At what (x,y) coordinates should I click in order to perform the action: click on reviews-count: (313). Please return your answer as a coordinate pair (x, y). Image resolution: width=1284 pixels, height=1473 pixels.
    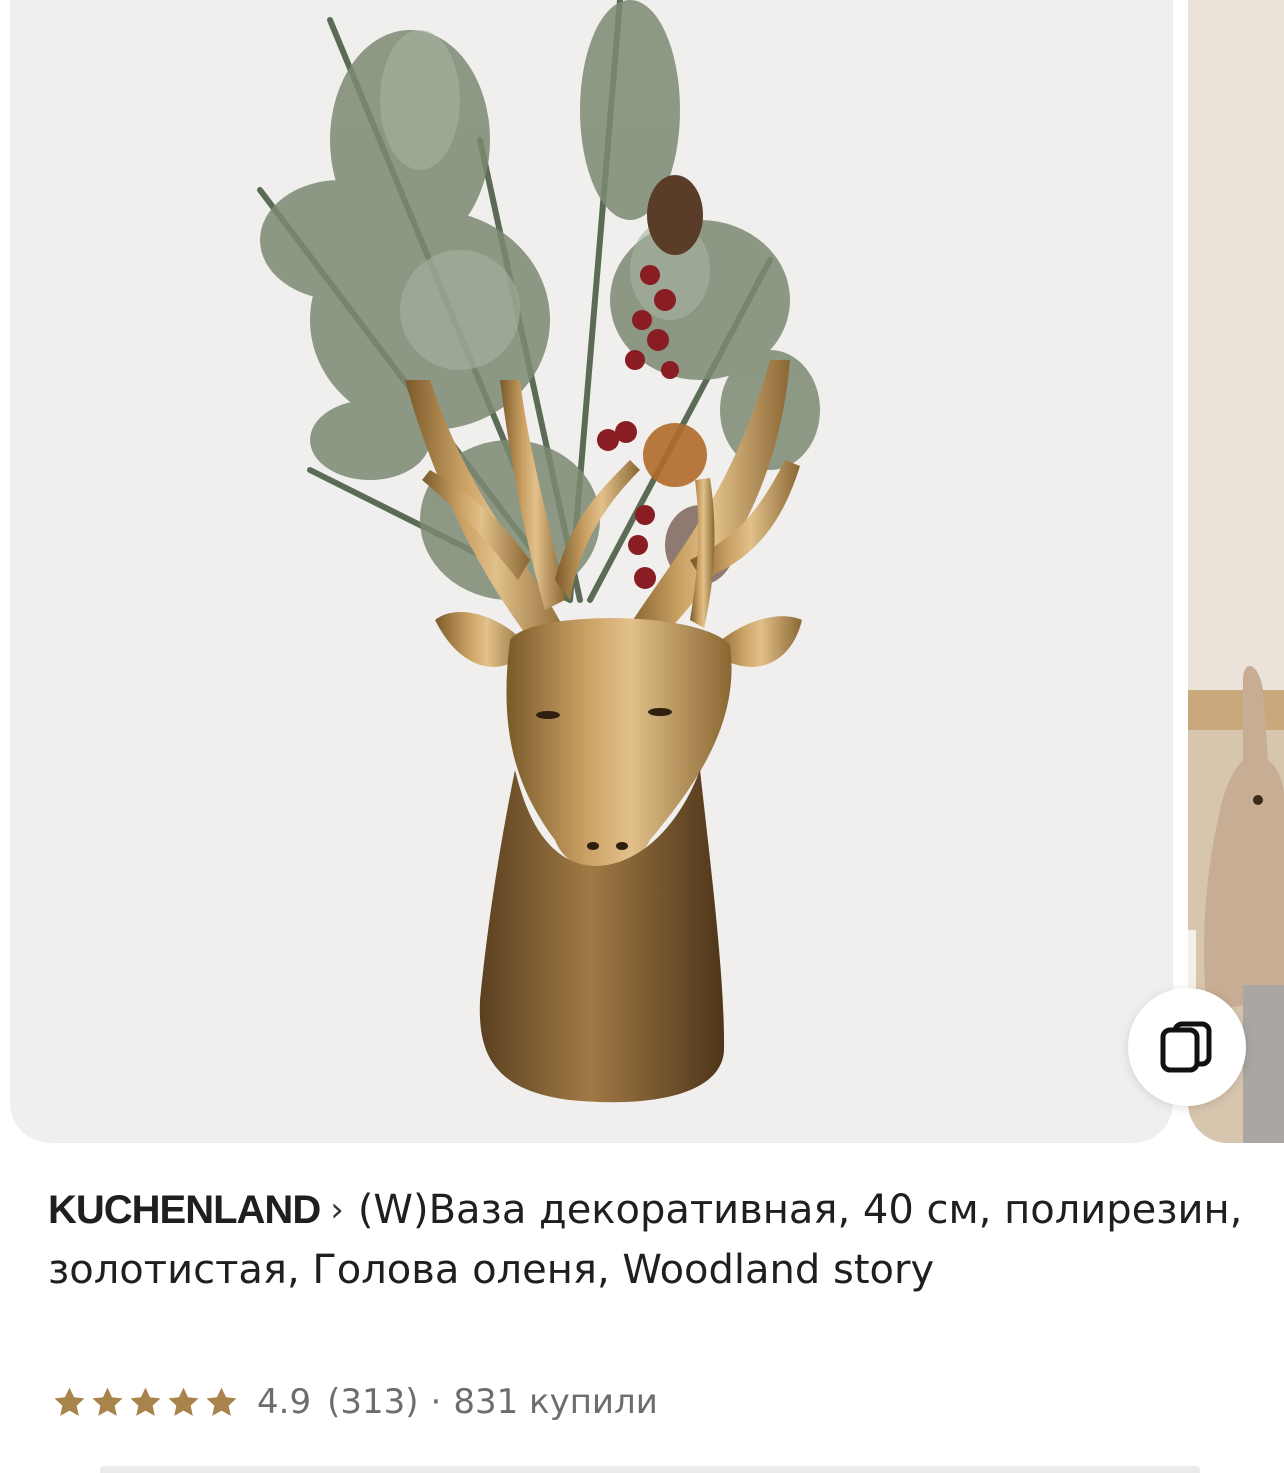
    Looking at the image, I should click on (372, 1402).